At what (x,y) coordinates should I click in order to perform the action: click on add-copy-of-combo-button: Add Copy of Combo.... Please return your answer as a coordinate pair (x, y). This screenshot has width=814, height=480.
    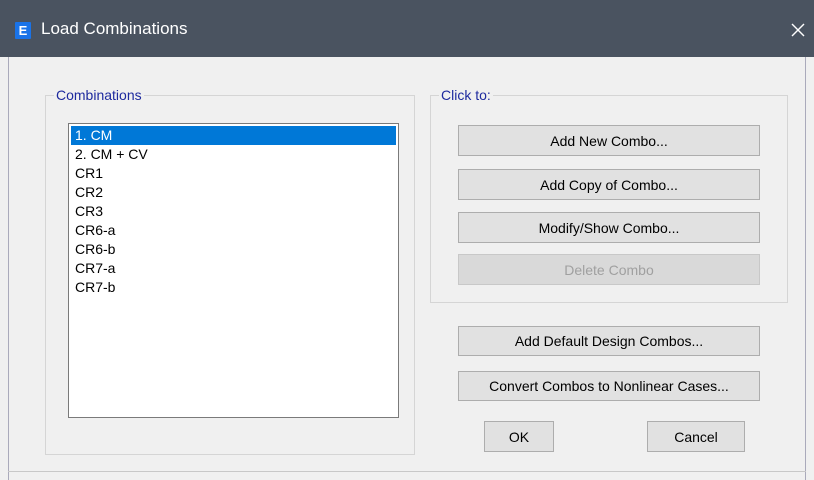
    Looking at the image, I should click on (609, 184).